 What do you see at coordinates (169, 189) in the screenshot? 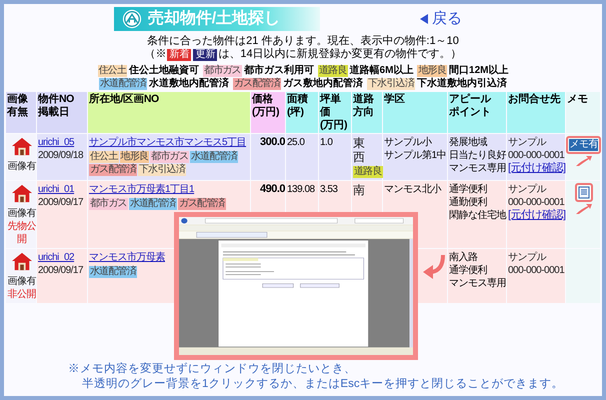
I see `address-link: マンモス市万母素1丁目1` at bounding box center [169, 189].